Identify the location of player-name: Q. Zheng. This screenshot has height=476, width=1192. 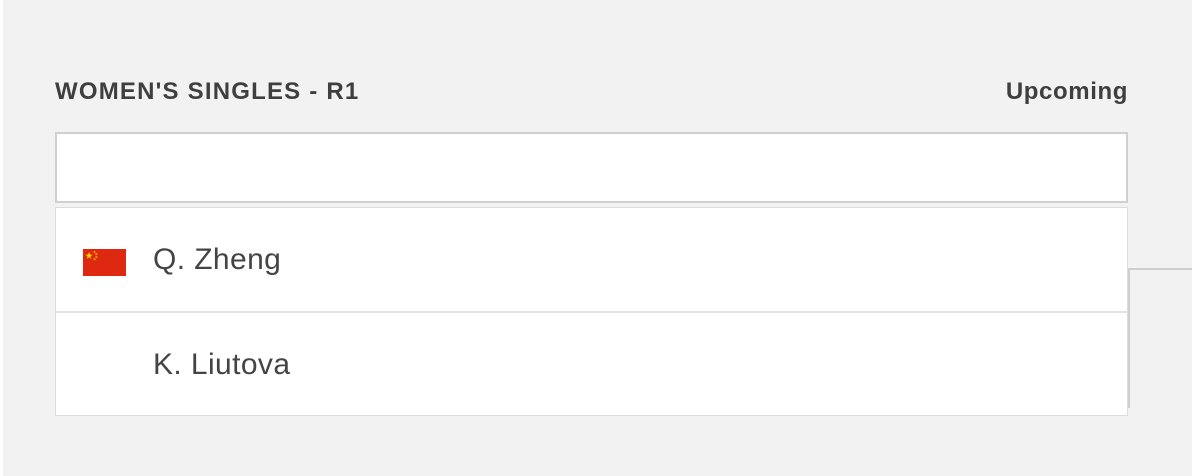
(217, 259).